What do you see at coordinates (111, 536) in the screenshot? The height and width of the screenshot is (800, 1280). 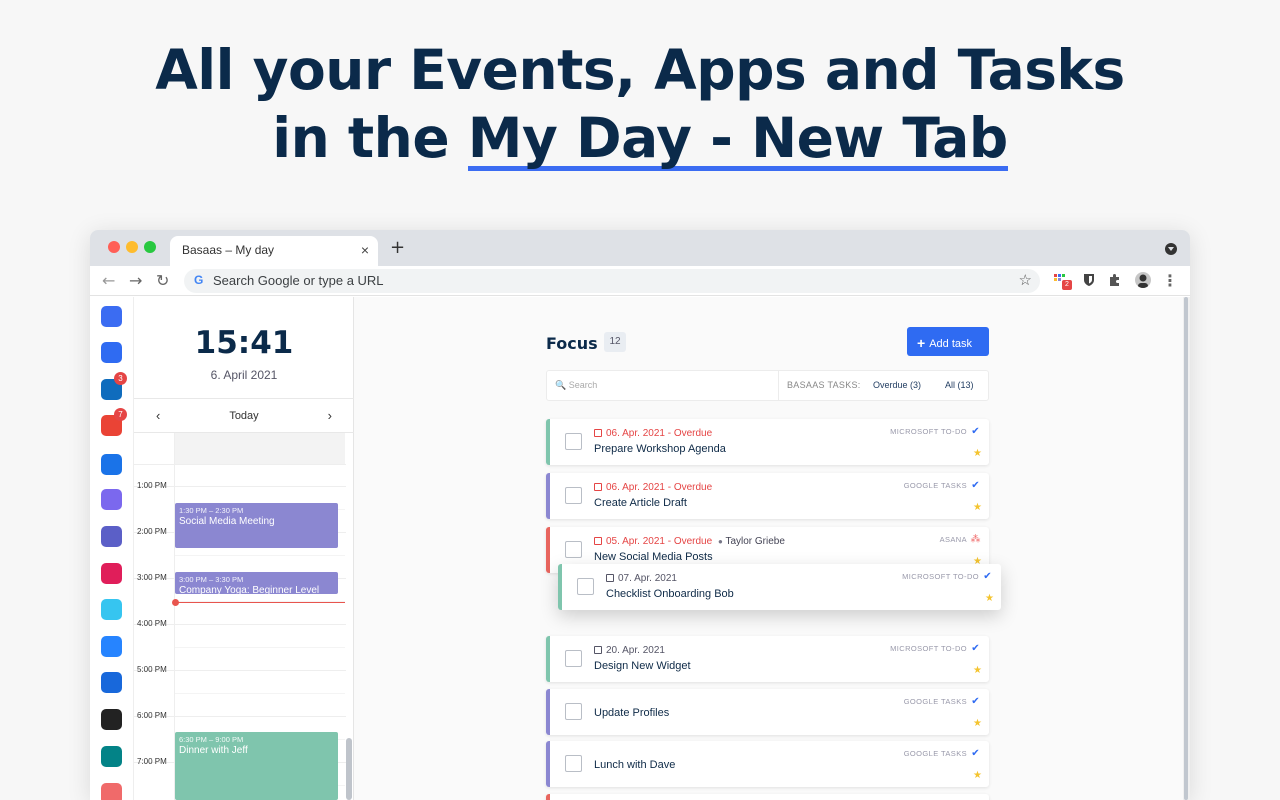 I see `teams-icon` at bounding box center [111, 536].